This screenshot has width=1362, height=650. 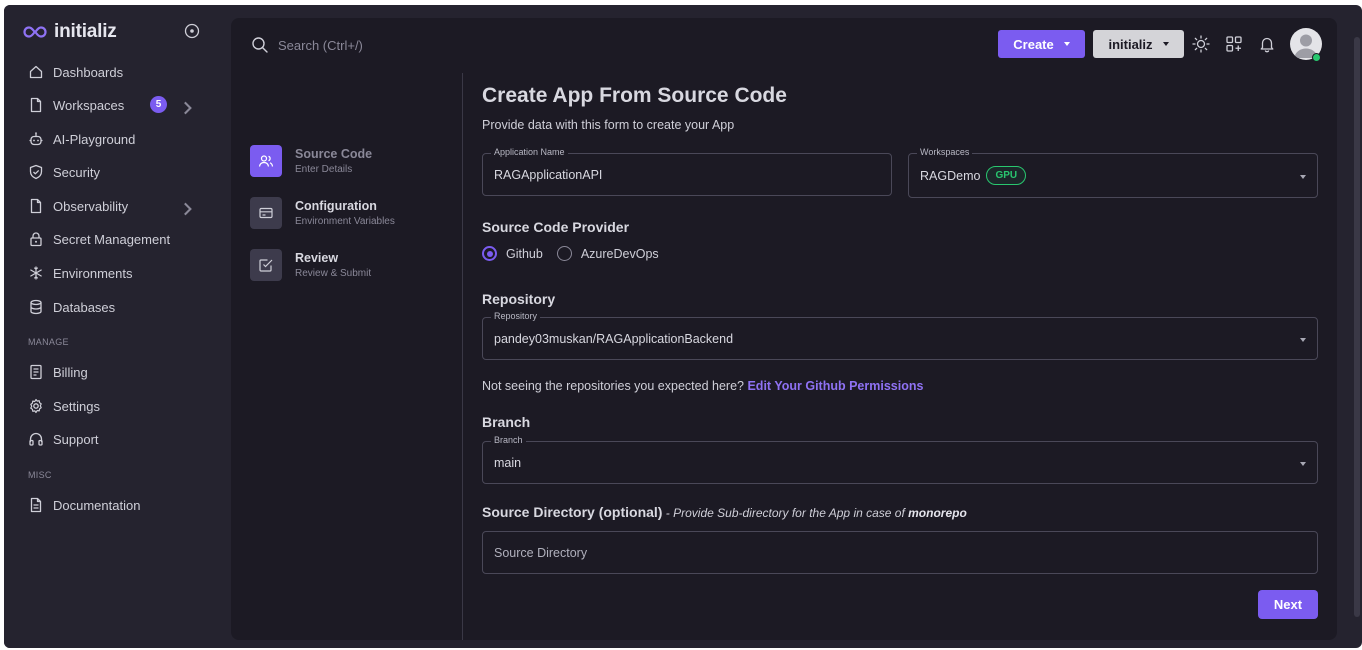 What do you see at coordinates (1201, 44) in the screenshot?
I see `sun-icon` at bounding box center [1201, 44].